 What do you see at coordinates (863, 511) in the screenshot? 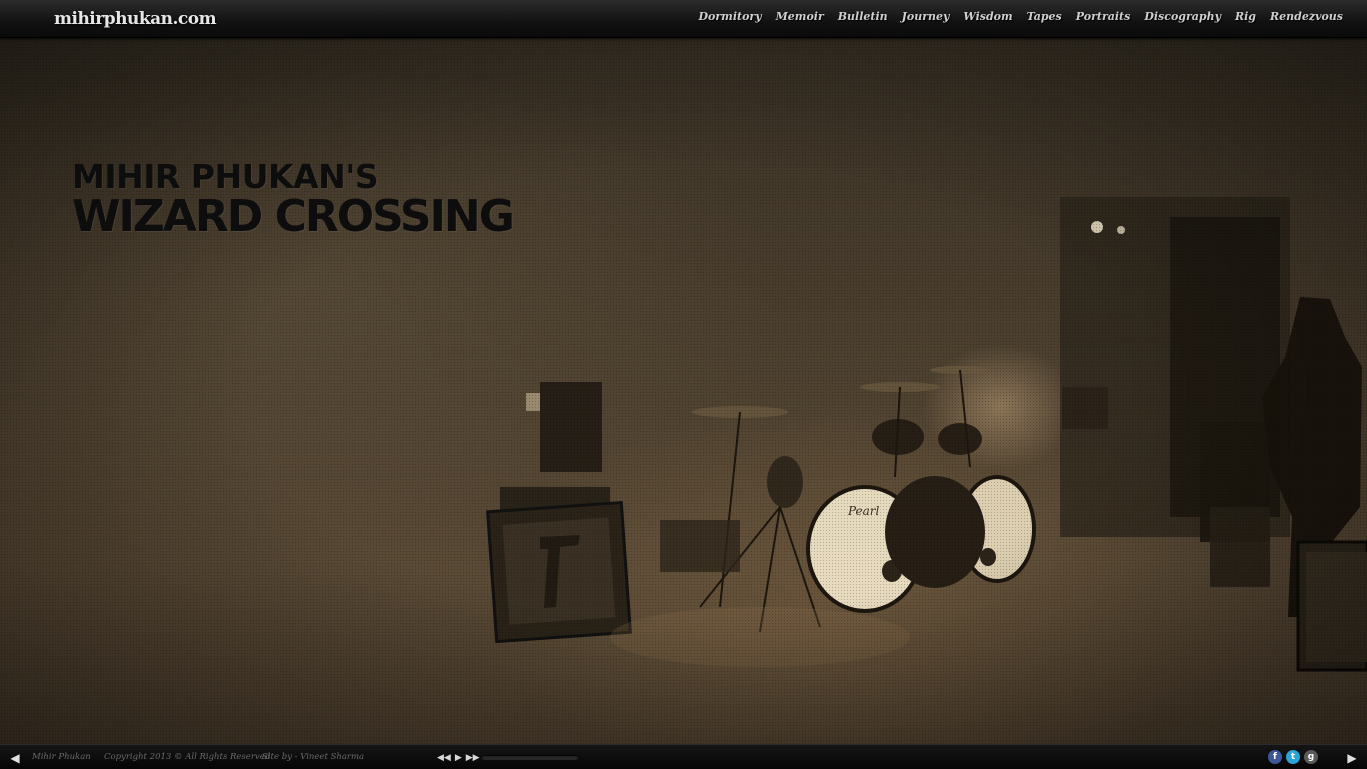
I see `svg-text: Pearl` at bounding box center [863, 511].